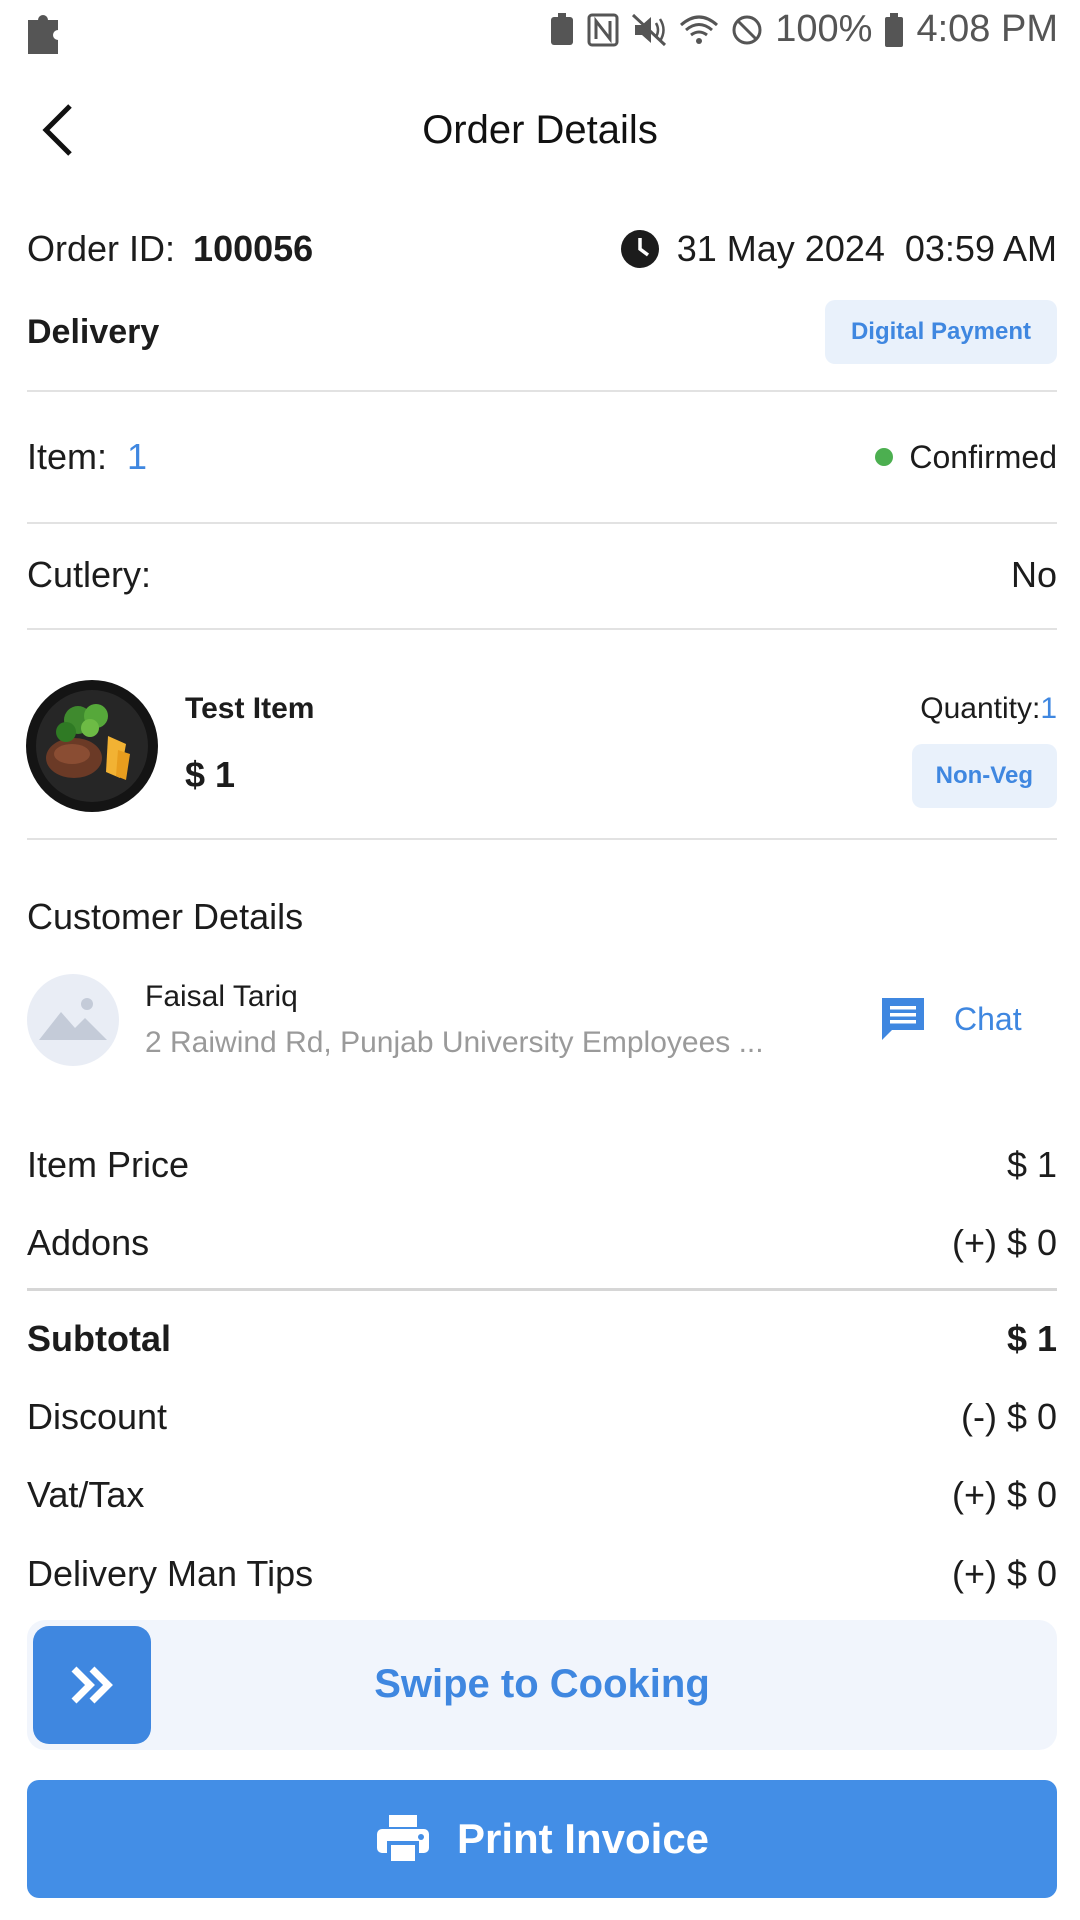 The image size is (1080, 1920). Describe the element at coordinates (108, 1164) in the screenshot. I see `item-price-label: Item Price` at that location.